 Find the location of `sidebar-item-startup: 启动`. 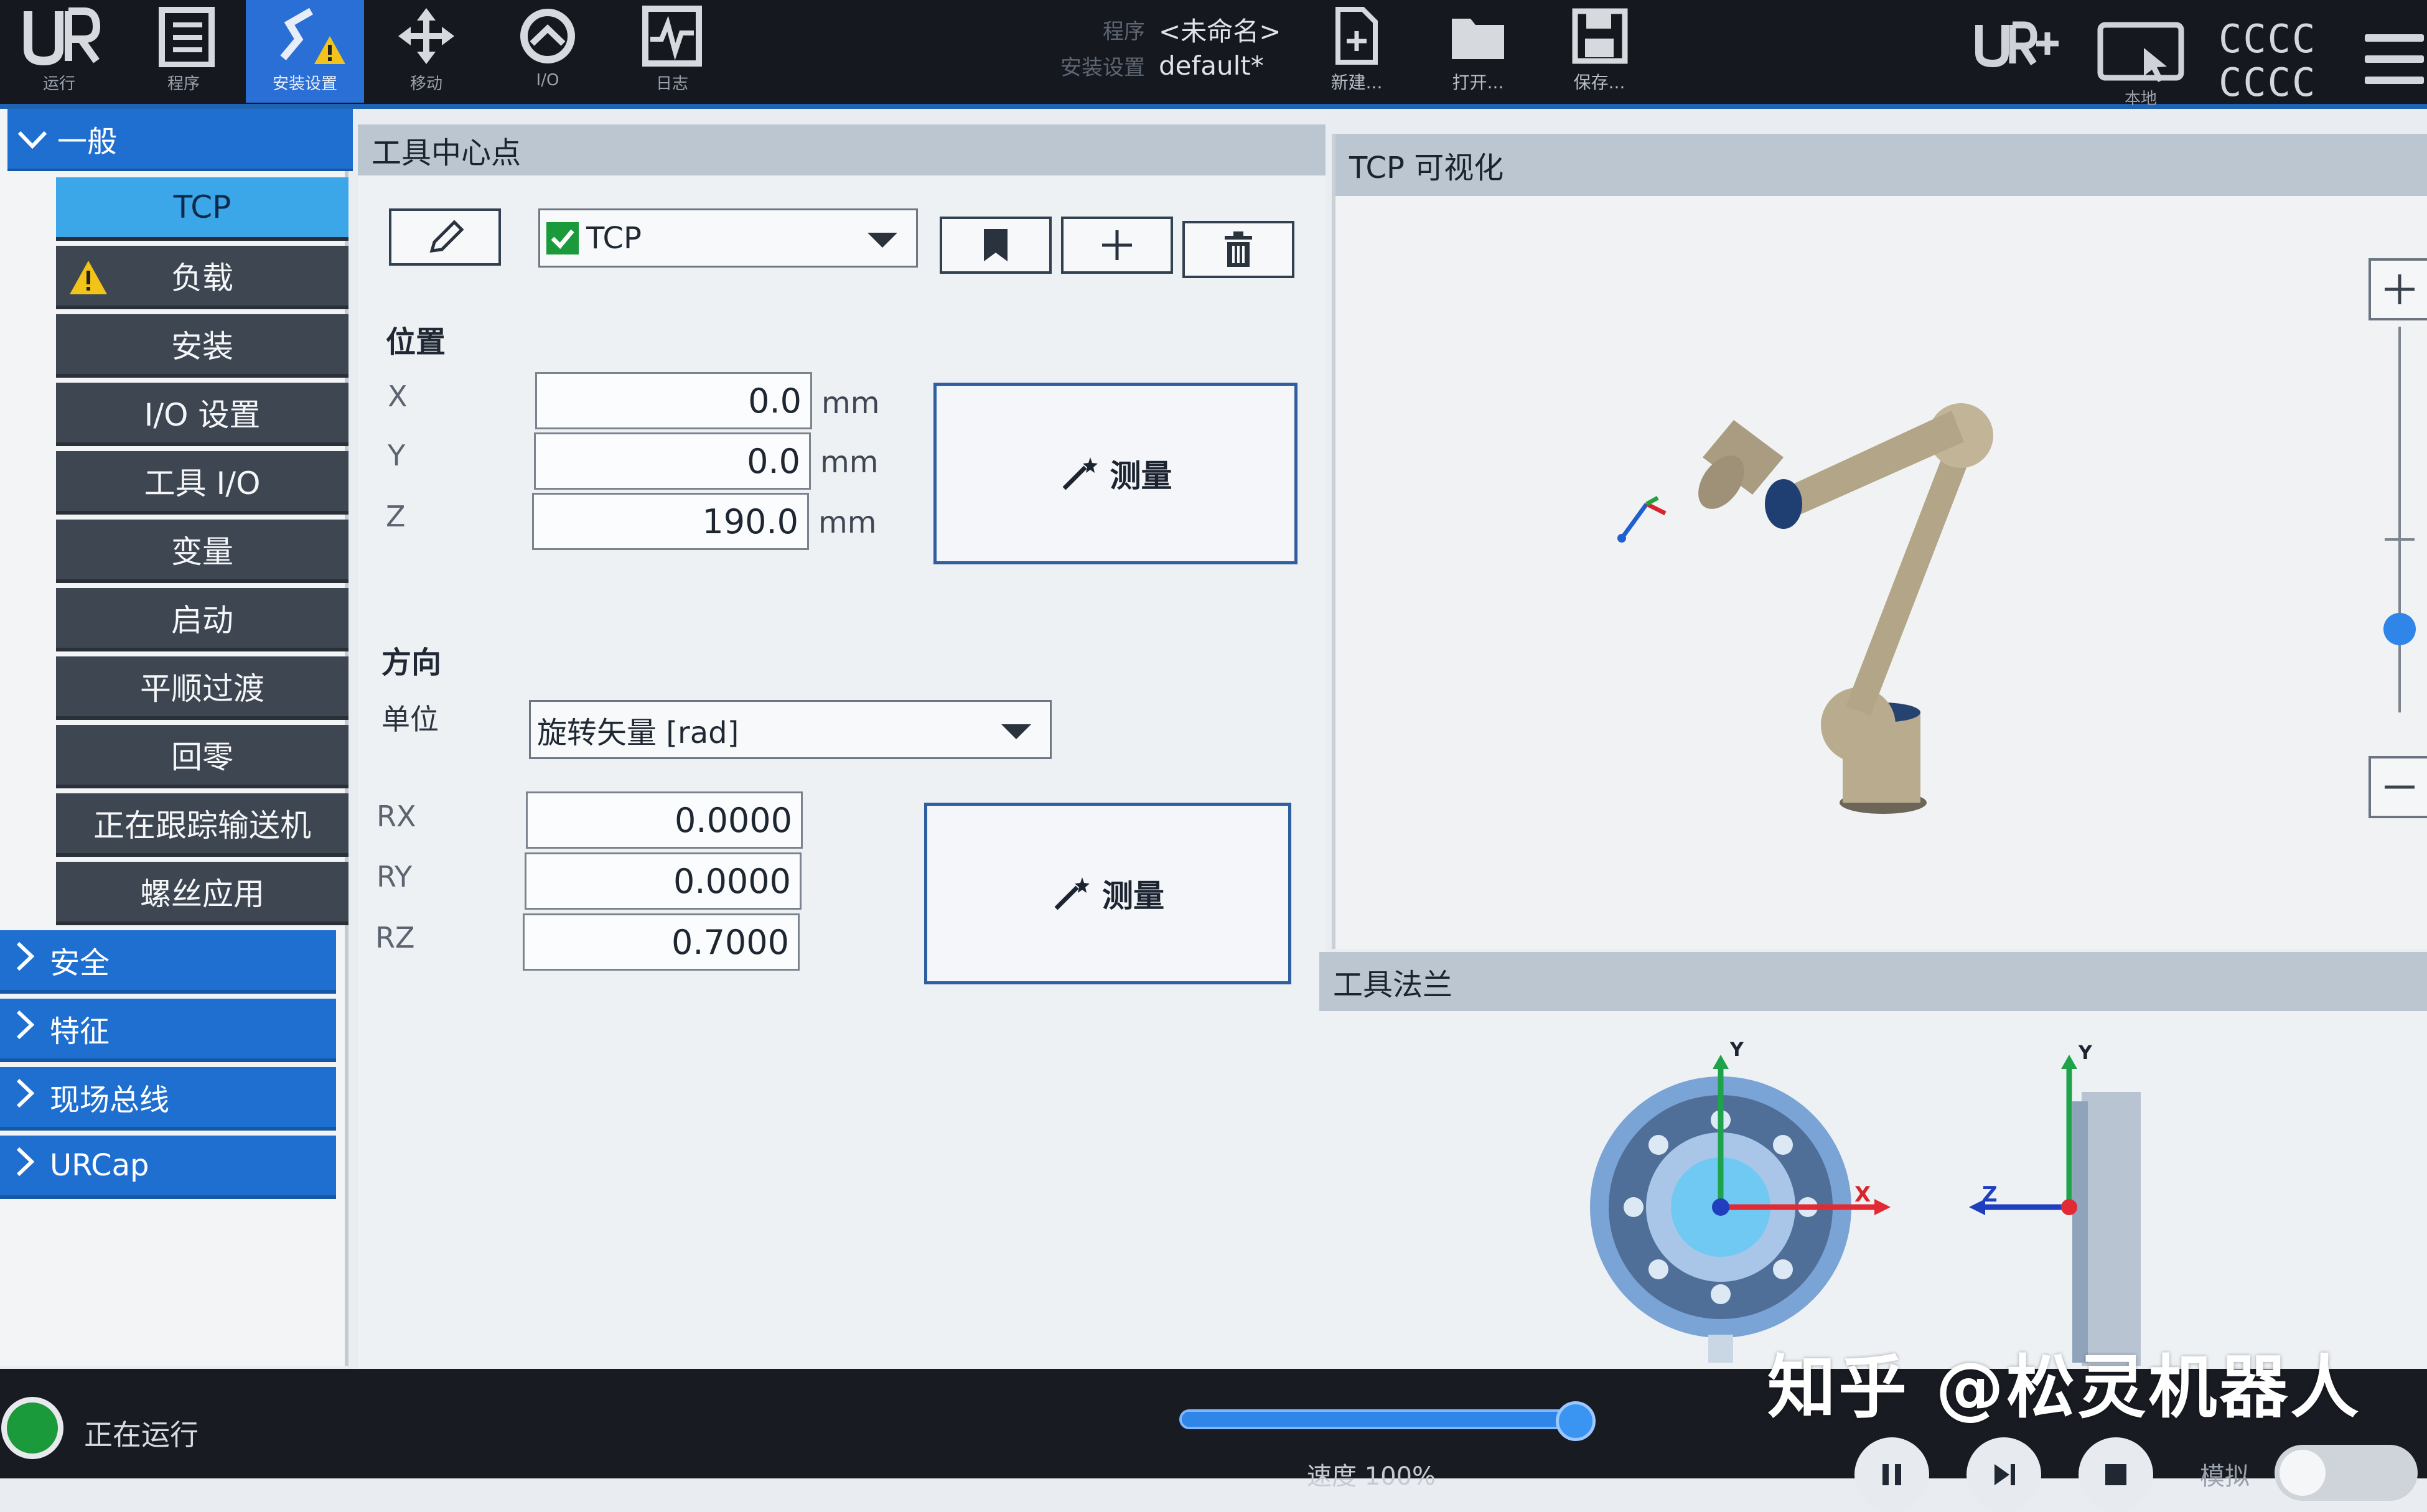

sidebar-item-startup: 启动 is located at coordinates (202, 619).